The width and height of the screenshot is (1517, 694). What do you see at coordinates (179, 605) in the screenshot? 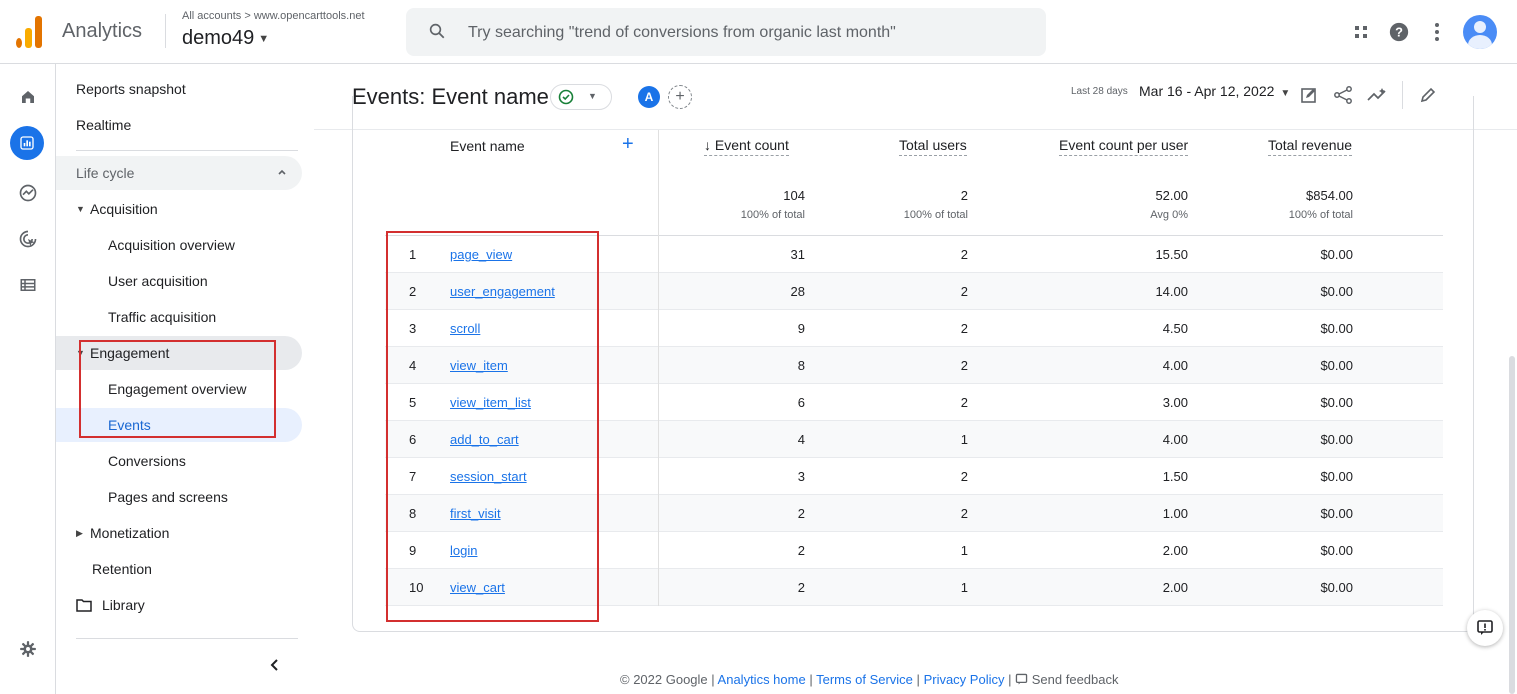
I see `nav-library: Library` at bounding box center [179, 605].